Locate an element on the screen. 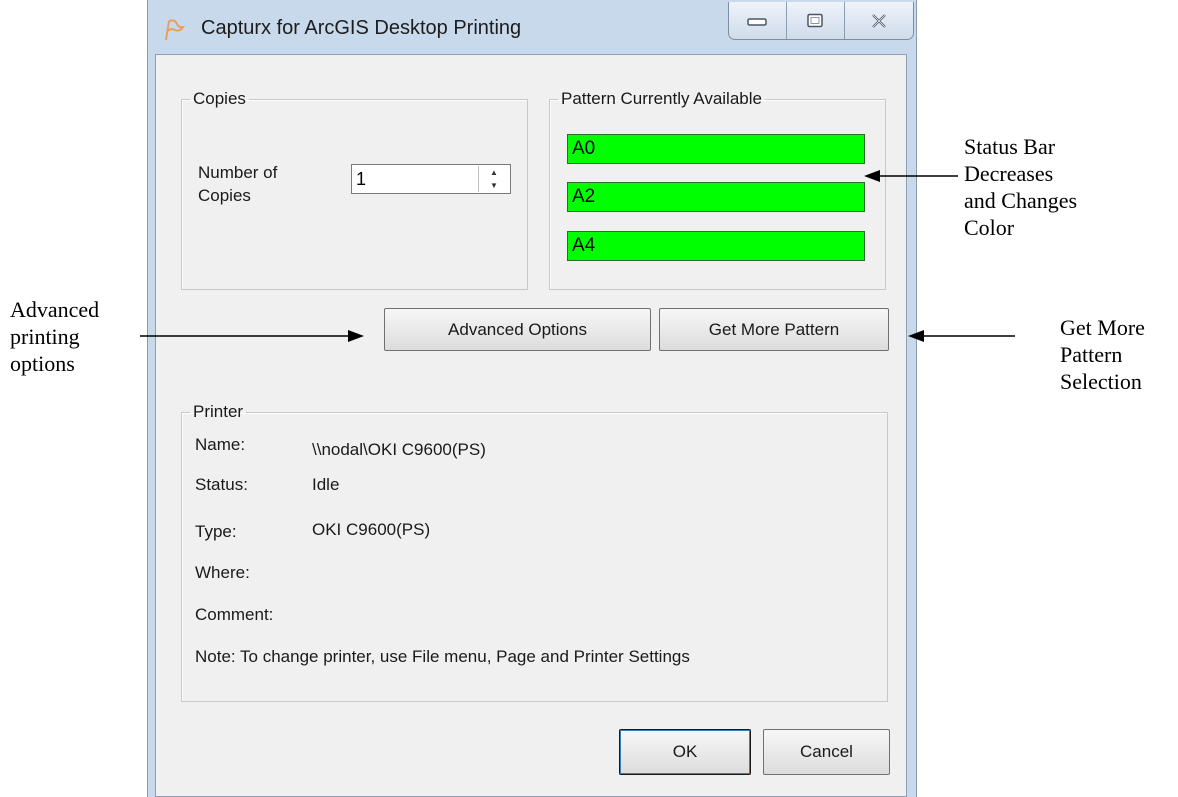  arrow-to-get-more-pattern is located at coordinates (961, 336).